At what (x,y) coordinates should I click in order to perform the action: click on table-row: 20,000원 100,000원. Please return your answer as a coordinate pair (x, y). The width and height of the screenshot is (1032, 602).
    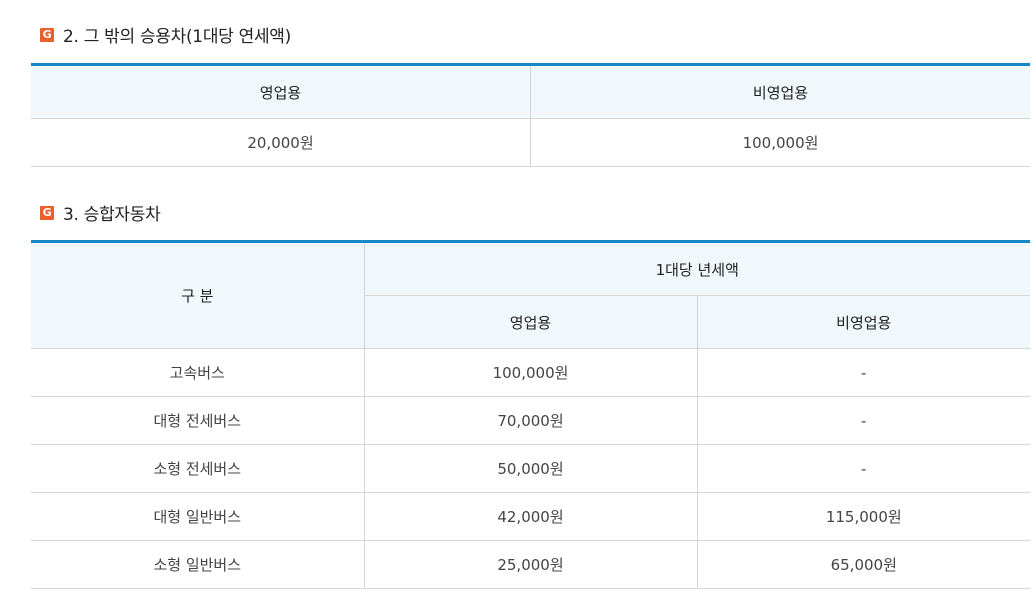
    Looking at the image, I should click on (530, 142).